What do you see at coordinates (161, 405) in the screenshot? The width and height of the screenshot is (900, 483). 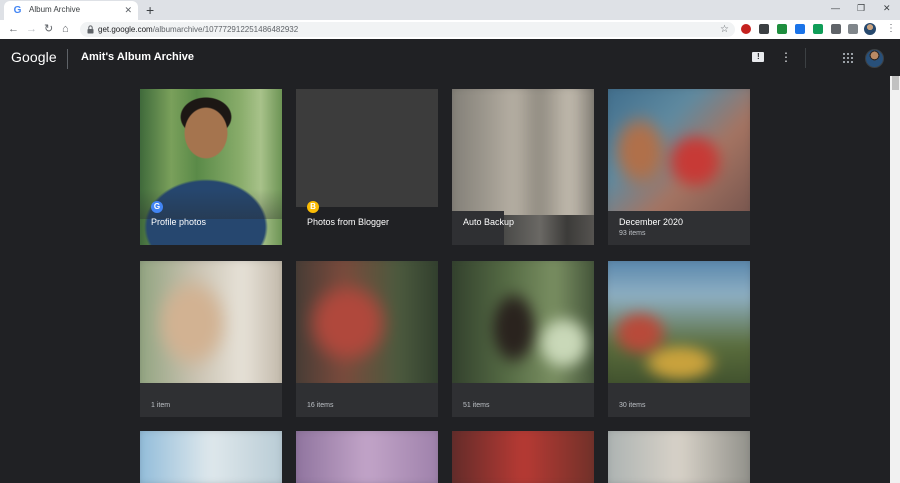 I see `album-item-count: 1 item` at bounding box center [161, 405].